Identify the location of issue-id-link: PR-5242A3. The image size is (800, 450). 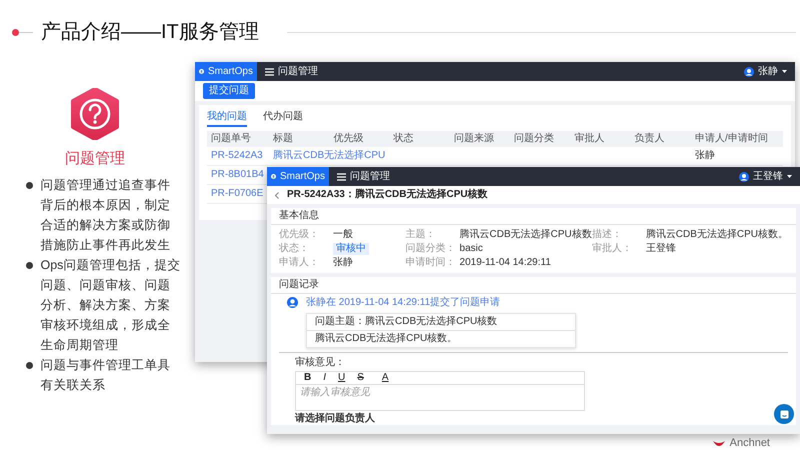
(237, 155).